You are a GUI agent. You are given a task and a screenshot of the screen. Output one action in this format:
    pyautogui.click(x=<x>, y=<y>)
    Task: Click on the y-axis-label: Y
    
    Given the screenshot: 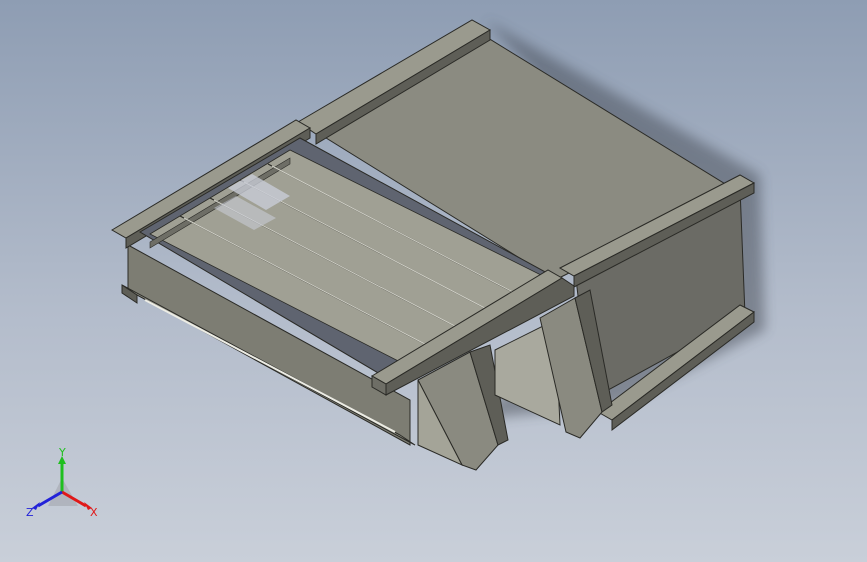 What is the action you would take?
    pyautogui.click(x=62, y=453)
    